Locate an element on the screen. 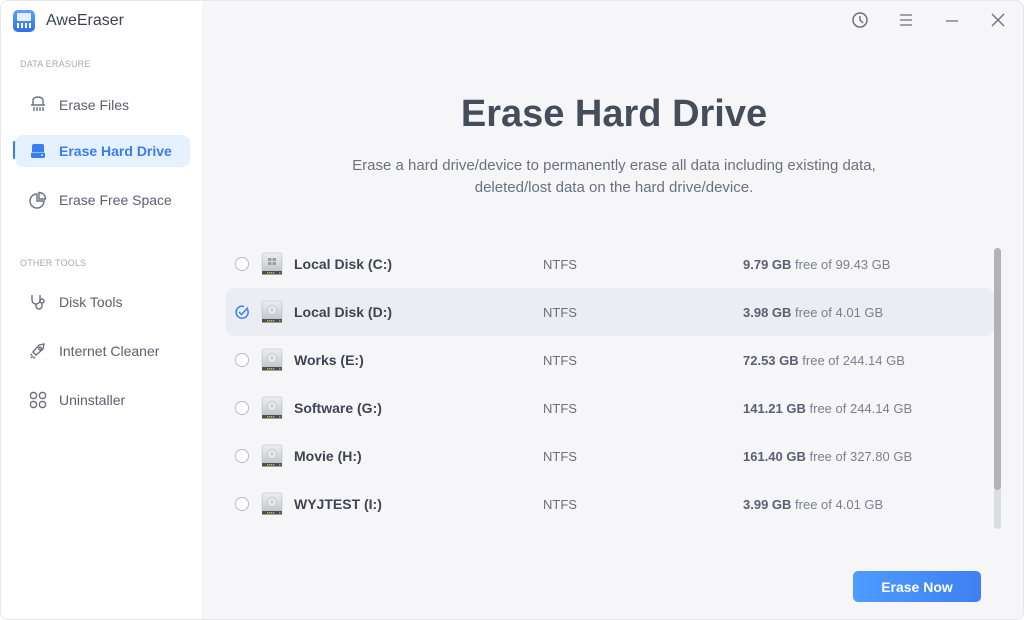 This screenshot has height=620, width=1024. sidebar-item-internet-cleaner: Internet Cleaner is located at coordinates (102, 351).